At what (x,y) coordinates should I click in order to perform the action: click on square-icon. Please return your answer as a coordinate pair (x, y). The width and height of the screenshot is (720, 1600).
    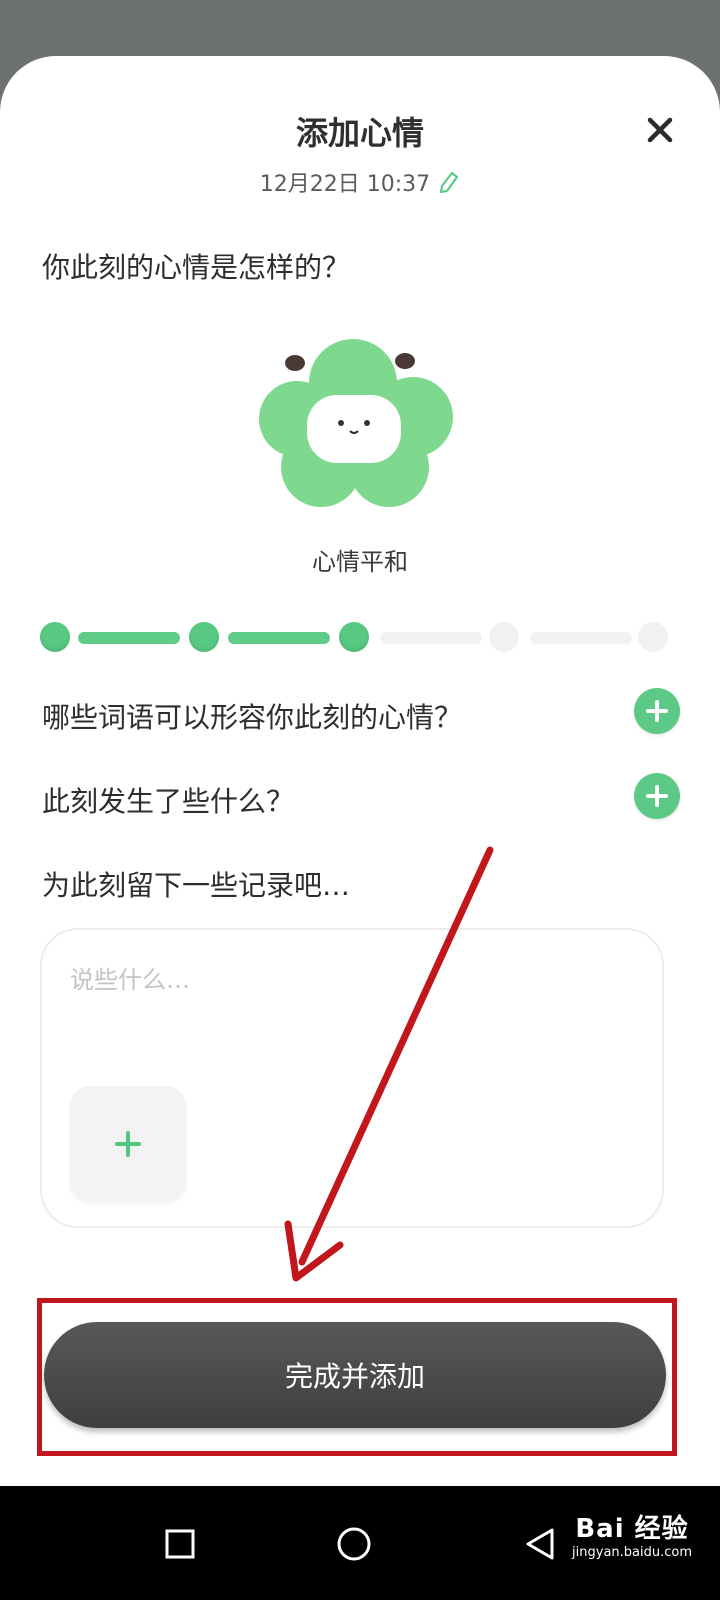
    Looking at the image, I should click on (180, 1544).